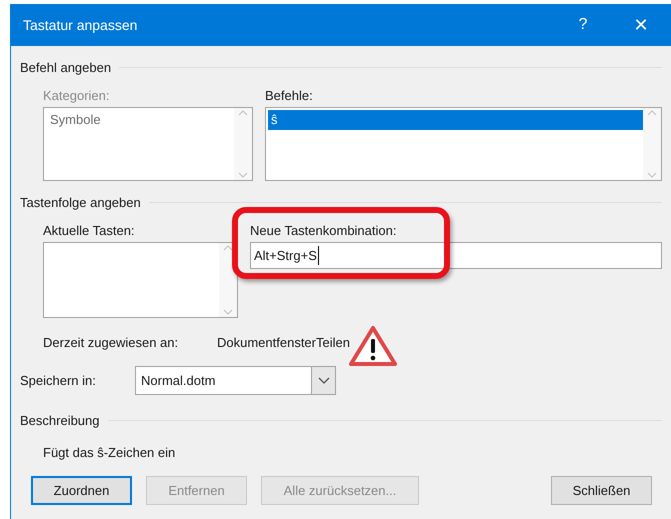  I want to click on template-dropdown: Normal.dotm, so click(235, 380).